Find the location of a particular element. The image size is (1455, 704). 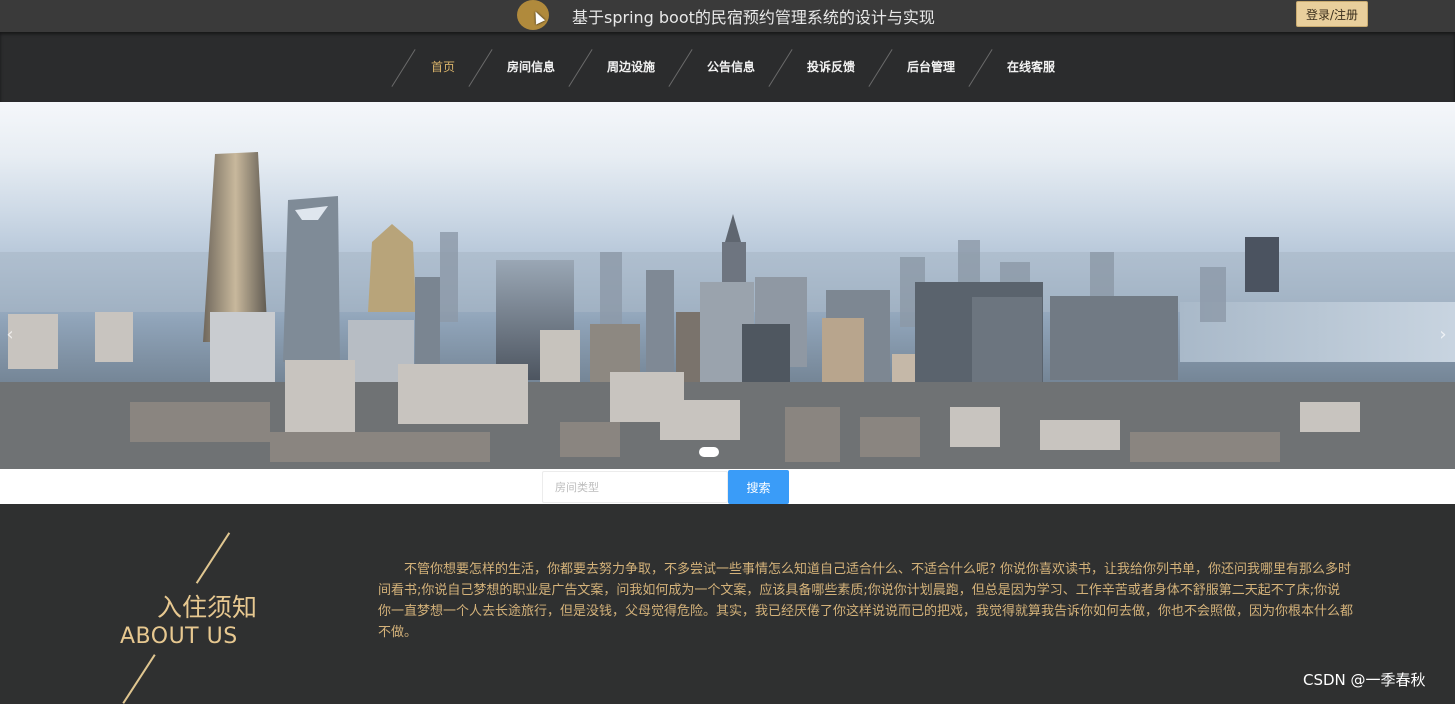

search-button: 搜索 is located at coordinates (758, 487).